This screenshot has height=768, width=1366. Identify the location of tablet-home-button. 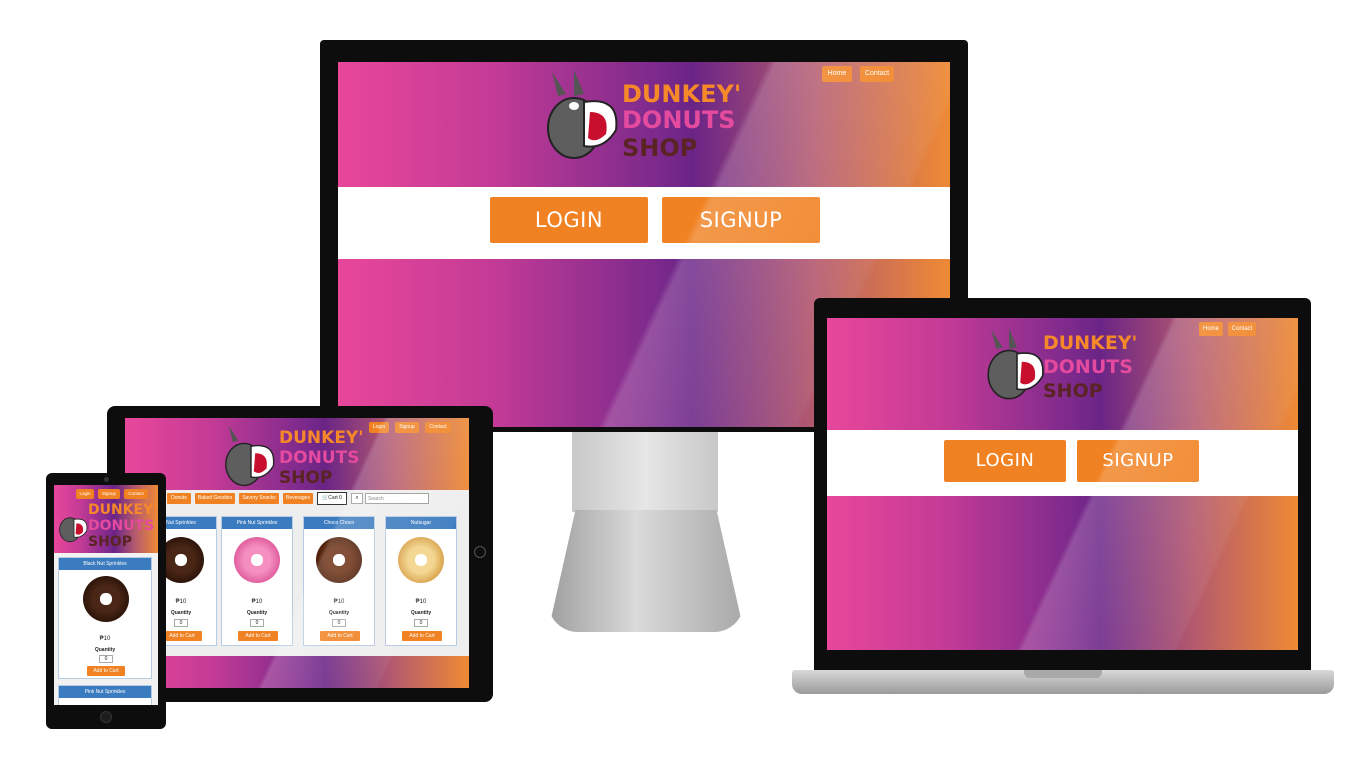
(480, 552).